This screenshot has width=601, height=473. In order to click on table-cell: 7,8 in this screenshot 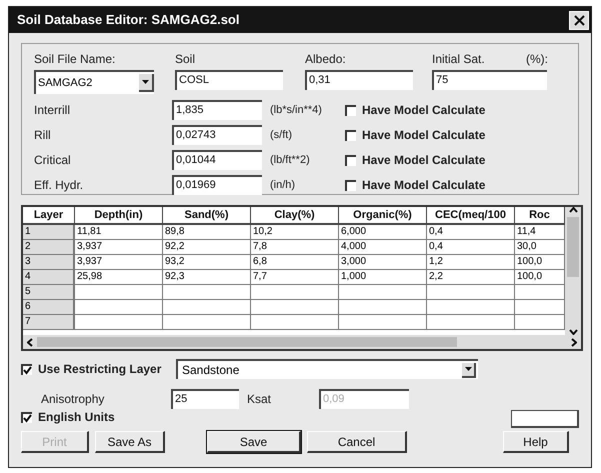, I will do `click(295, 247)`.